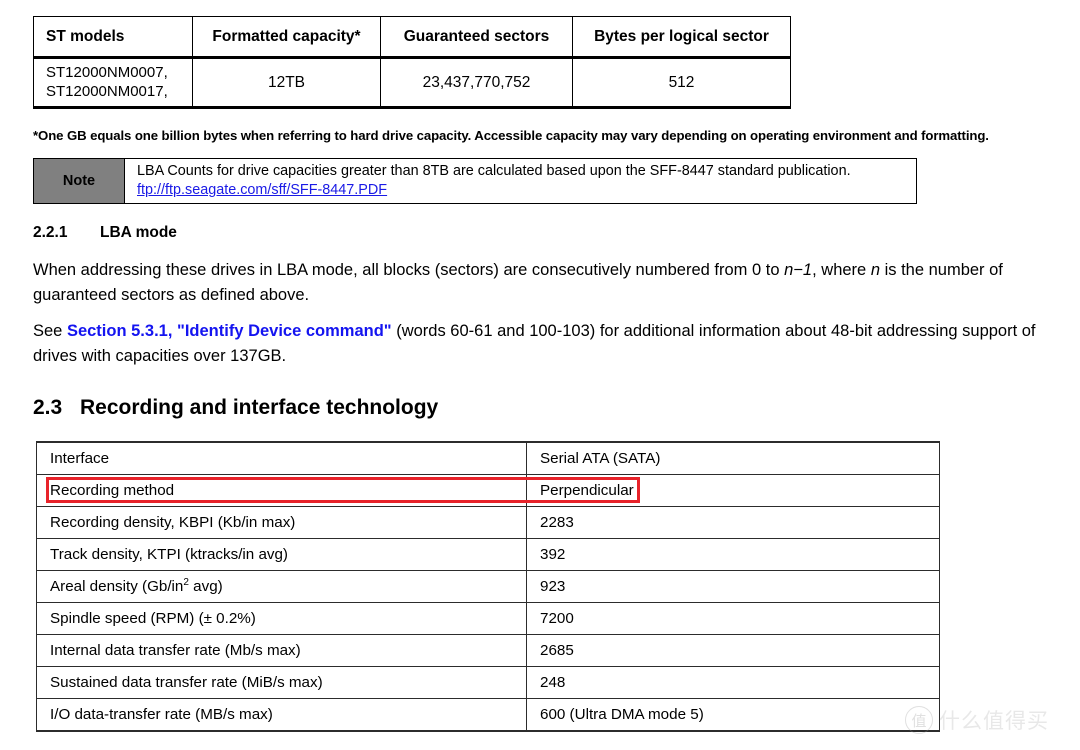 This screenshot has width=1080, height=750. What do you see at coordinates (281, 458) in the screenshot?
I see `spec-key-cell: Interface` at bounding box center [281, 458].